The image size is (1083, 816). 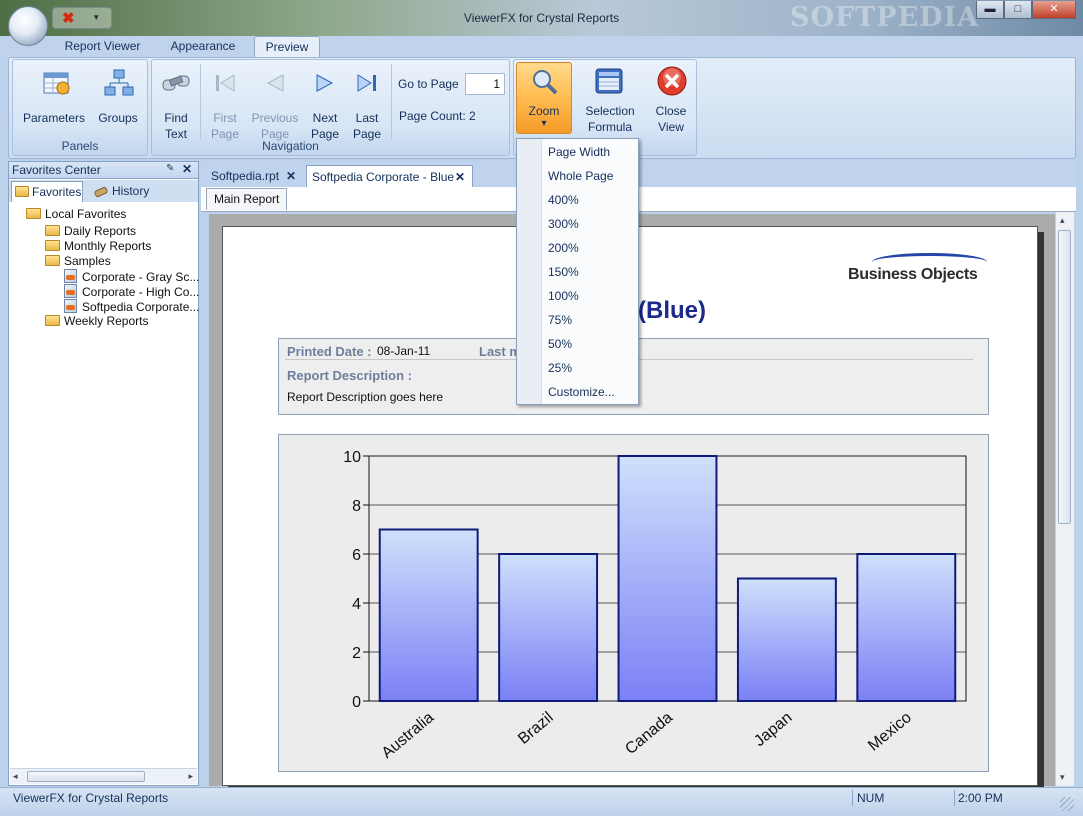 I want to click on tab-favorites: Favorites, so click(x=47, y=191).